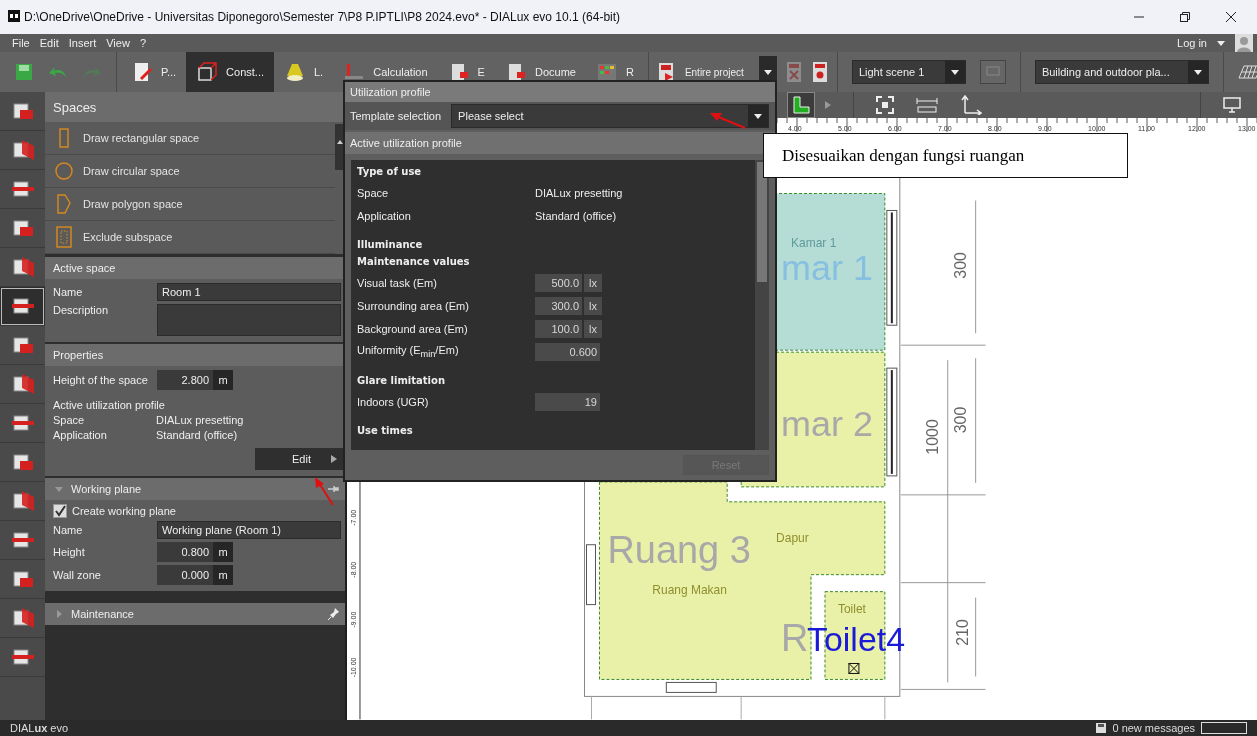  I want to click on checkbox-label: Create working plane, so click(124, 511).